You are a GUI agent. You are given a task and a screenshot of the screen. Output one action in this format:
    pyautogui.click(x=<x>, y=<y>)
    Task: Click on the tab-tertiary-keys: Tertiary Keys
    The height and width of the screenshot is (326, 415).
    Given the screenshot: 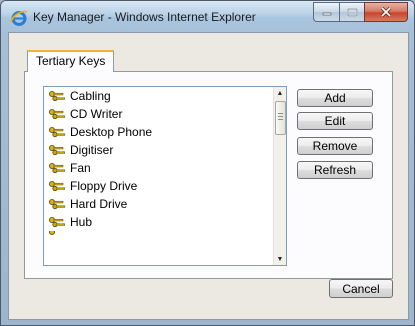 What is the action you would take?
    pyautogui.click(x=71, y=61)
    